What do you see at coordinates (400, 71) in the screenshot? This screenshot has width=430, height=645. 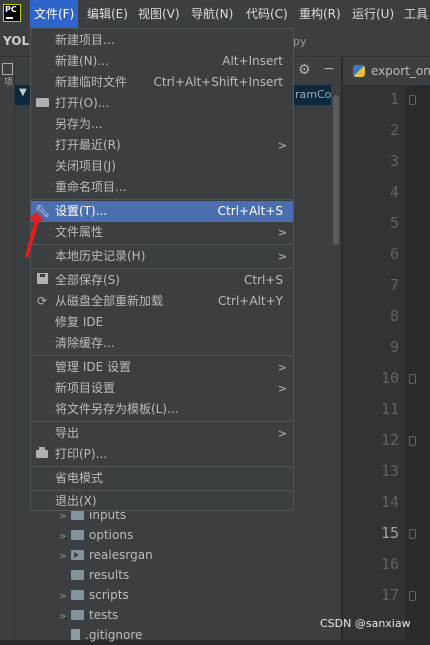 I see `editor-tab-label: export_on` at bounding box center [400, 71].